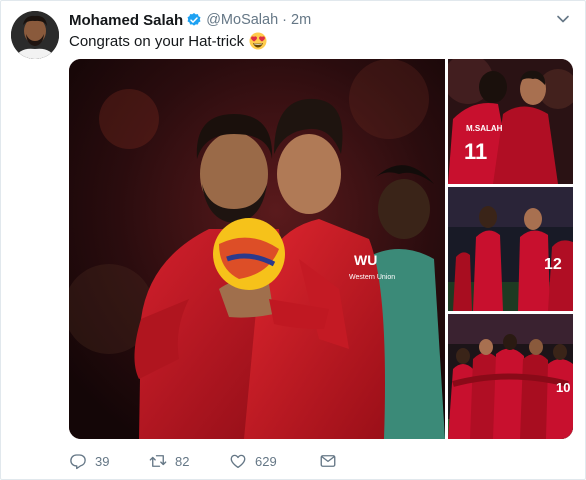 This screenshot has height=480, width=586. What do you see at coordinates (563, 19) in the screenshot?
I see `chevron-down-icon` at bounding box center [563, 19].